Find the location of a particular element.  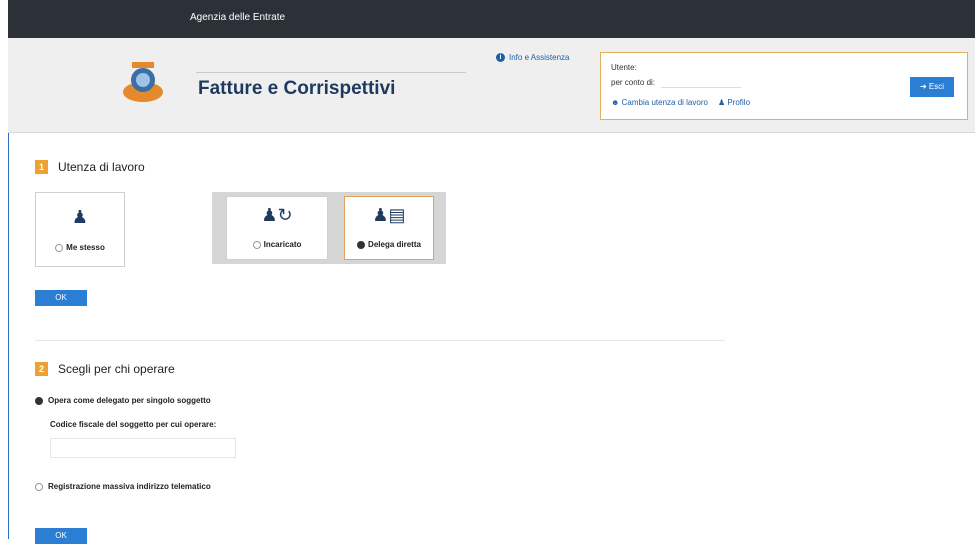

info-assistance-link: i Info e Assistenza is located at coordinates (532, 57).